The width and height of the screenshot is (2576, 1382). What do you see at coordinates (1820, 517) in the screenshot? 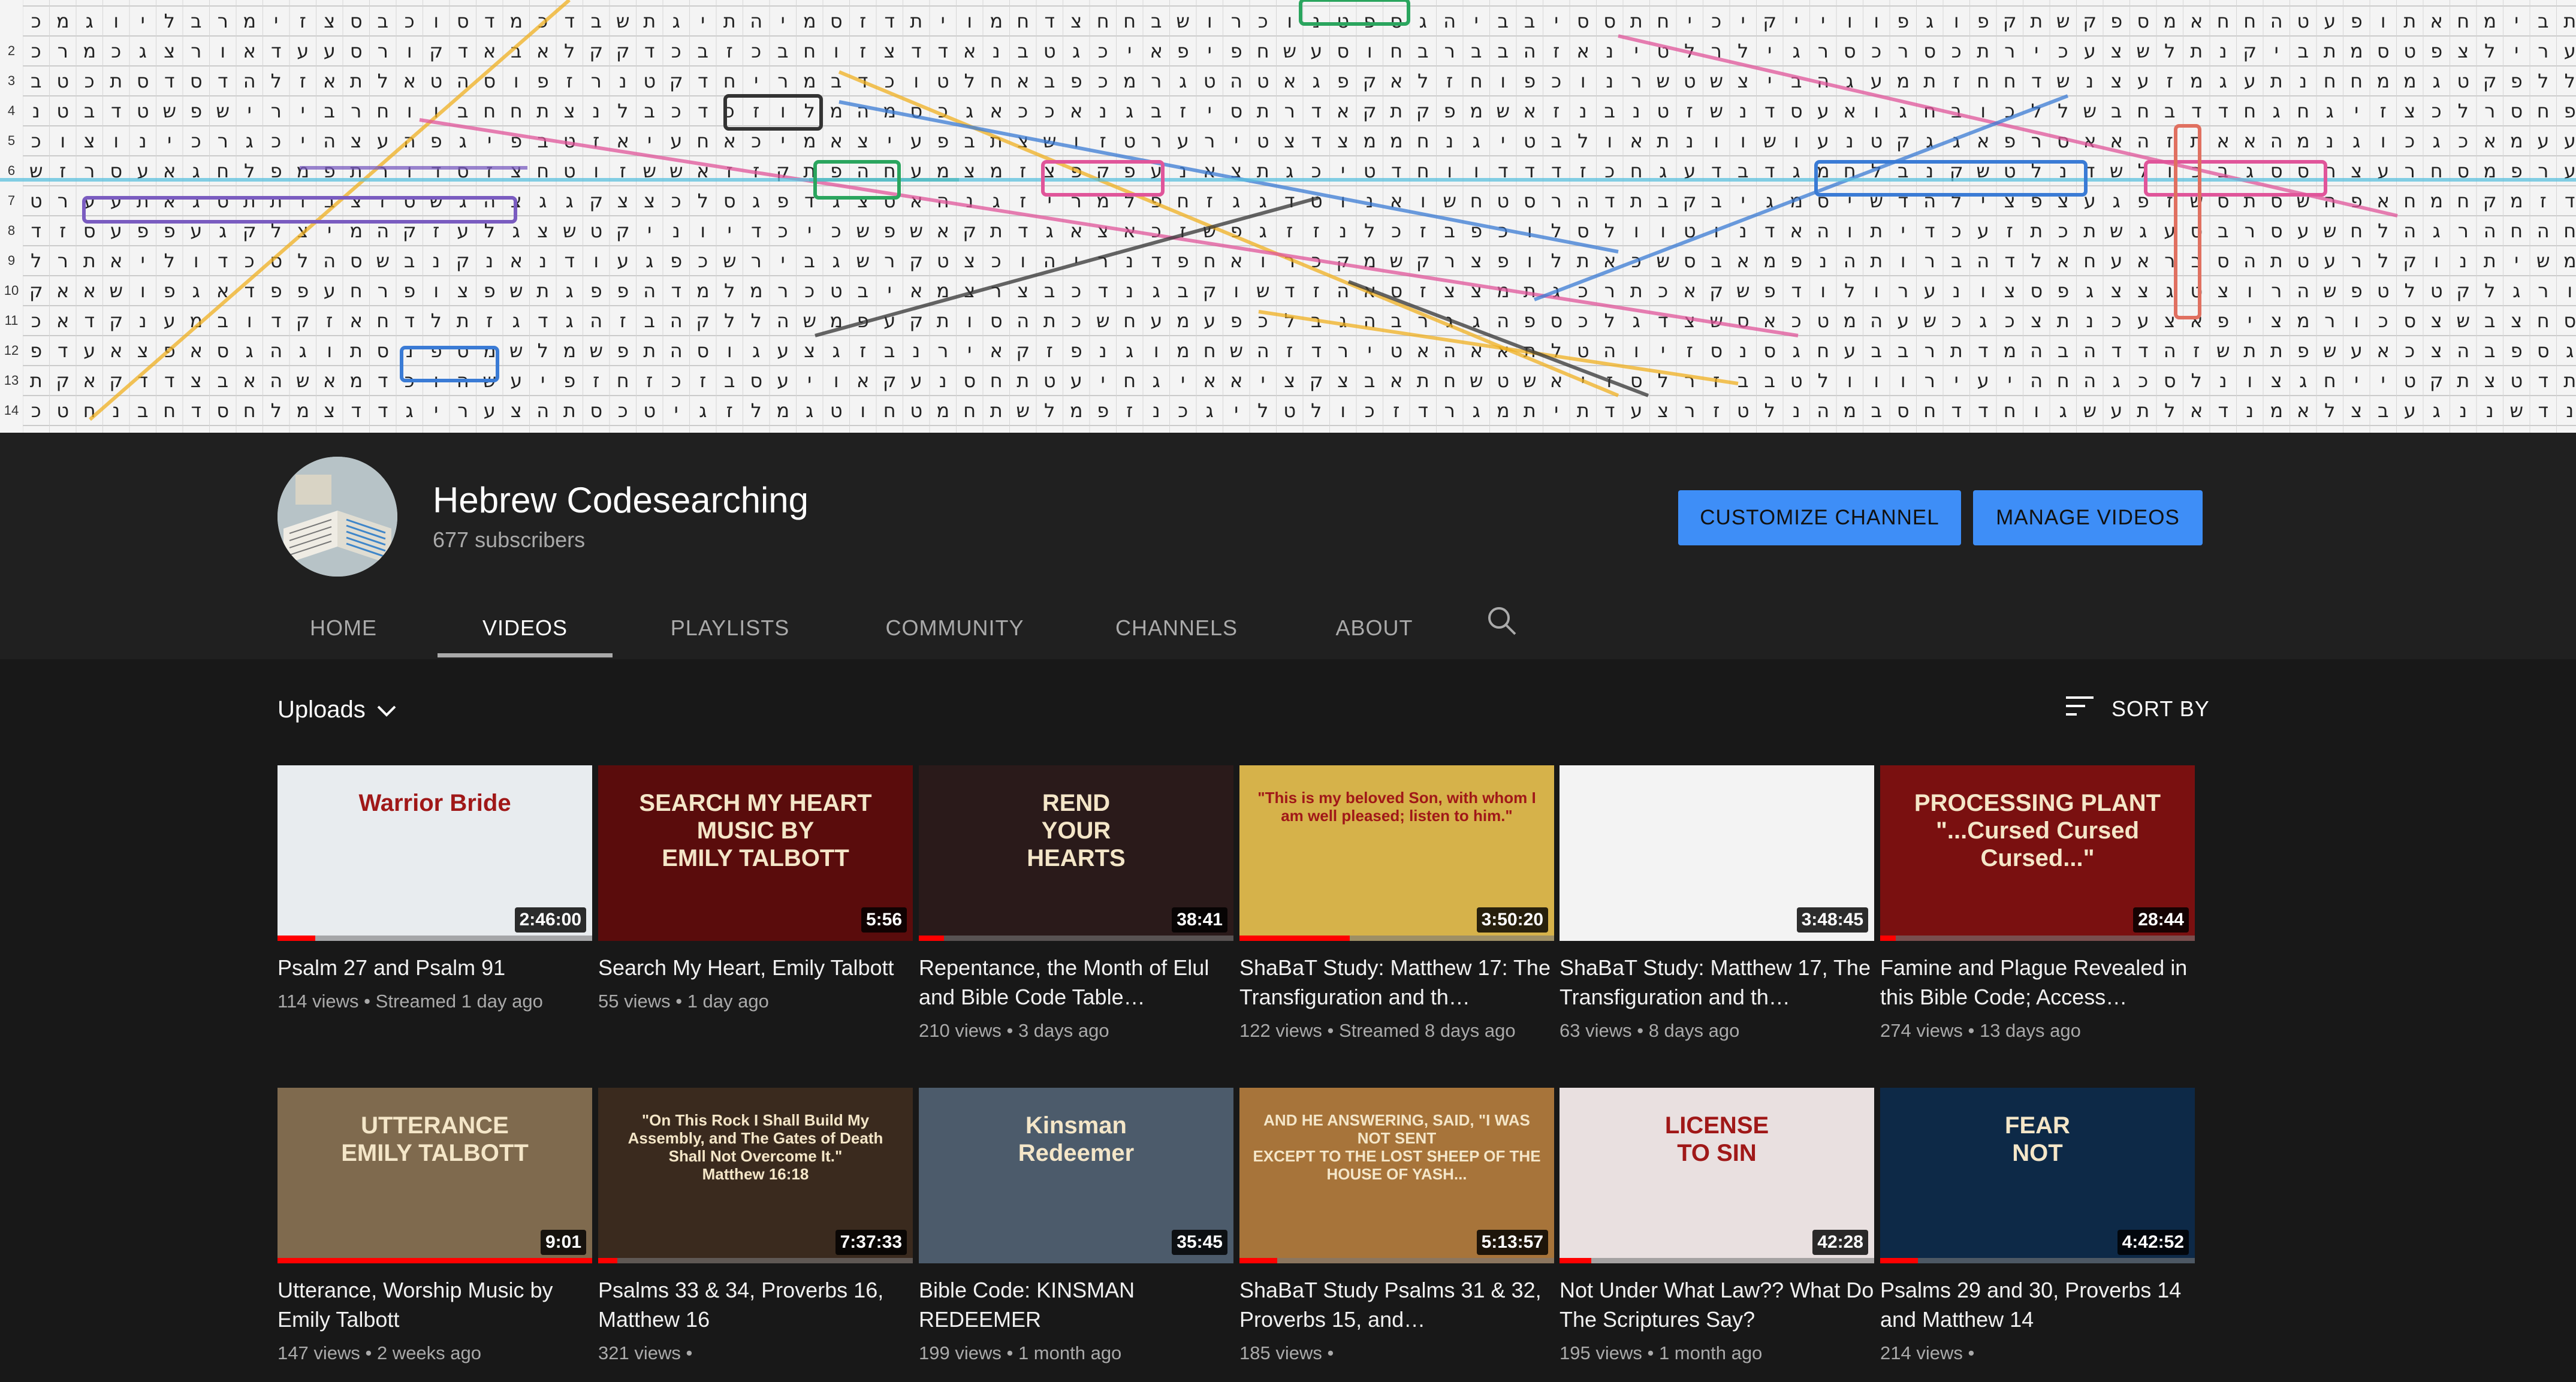
I see `customize-channel-button: CUSTOMIZE CHANNEL` at bounding box center [1820, 517].